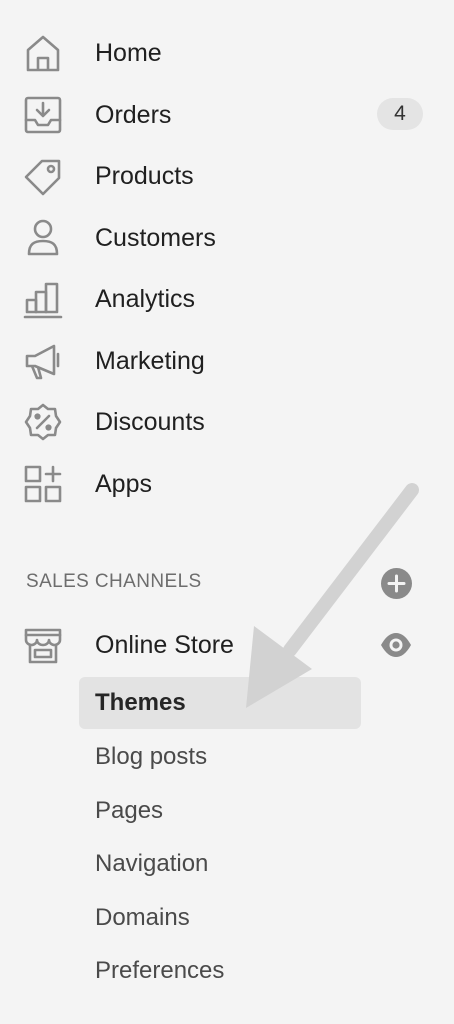 The image size is (454, 1024). Describe the element at coordinates (227, 52) in the screenshot. I see `nav-item-home: Home` at that location.